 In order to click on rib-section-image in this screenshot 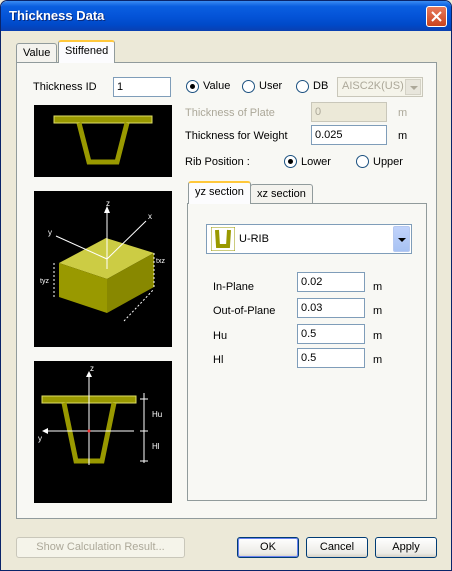, I will do `click(103, 141)`.